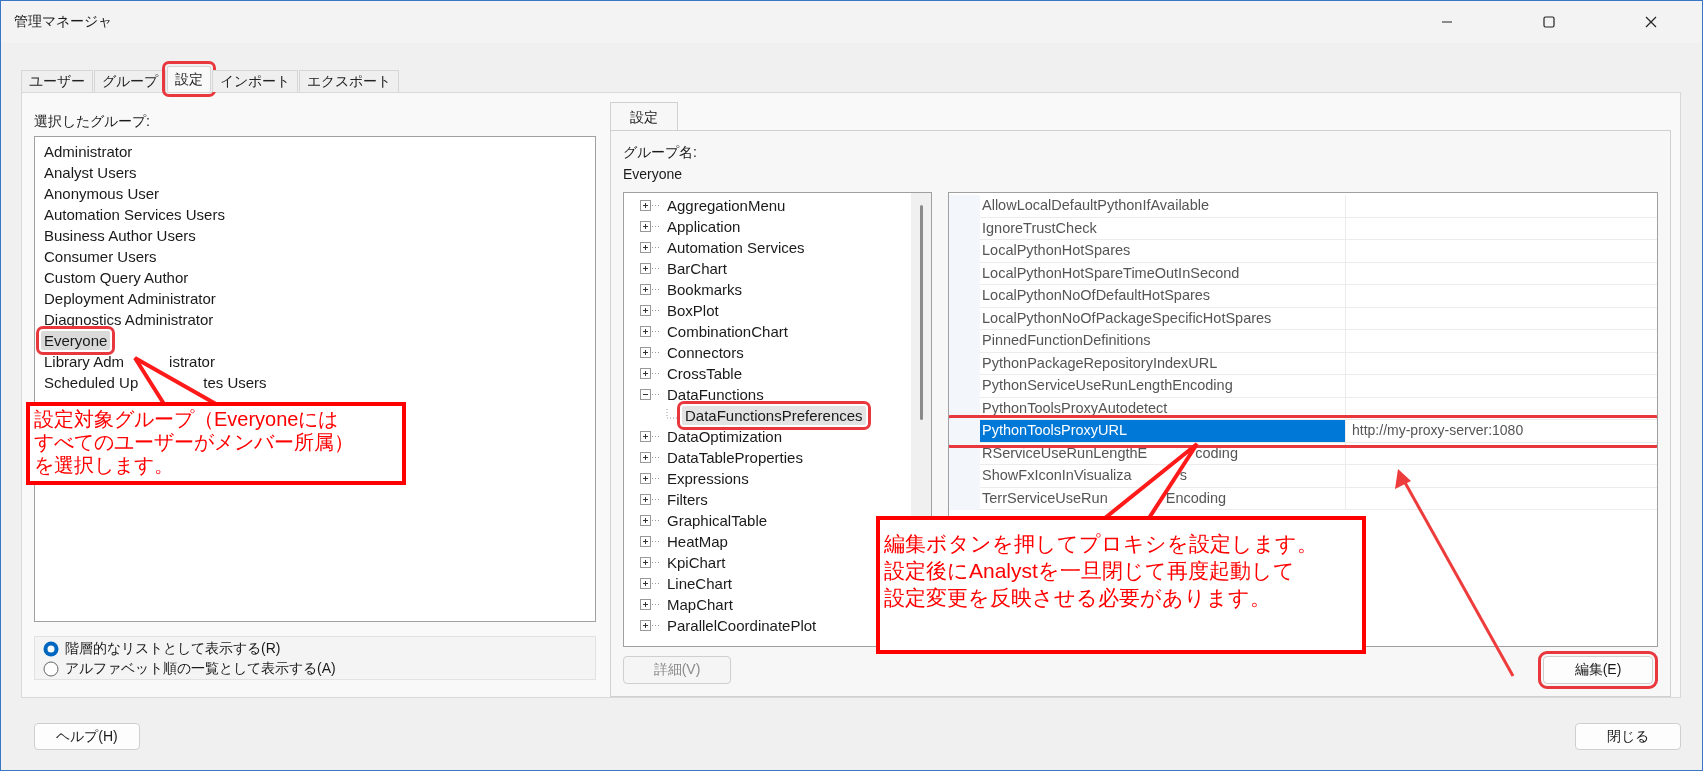 This screenshot has width=1703, height=771. Describe the element at coordinates (130, 298) in the screenshot. I see `group-item: Deployment Administrator` at that location.